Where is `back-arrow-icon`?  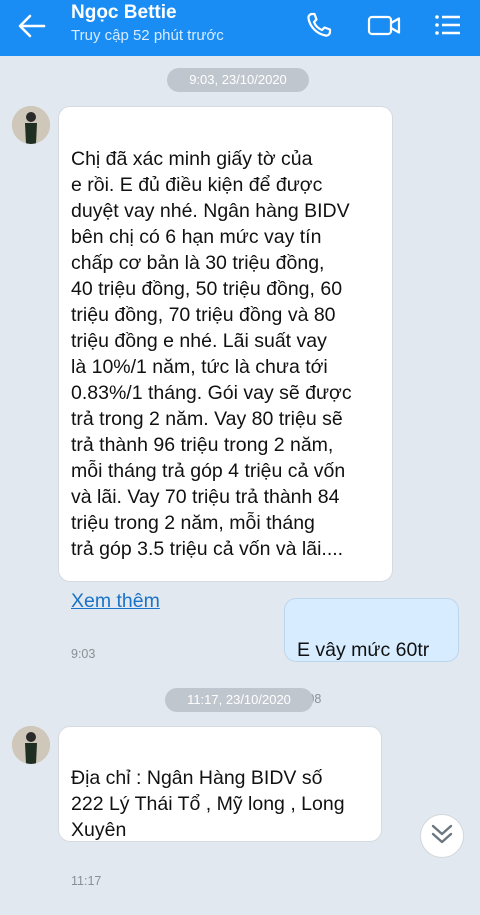 back-arrow-icon is located at coordinates (32, 26).